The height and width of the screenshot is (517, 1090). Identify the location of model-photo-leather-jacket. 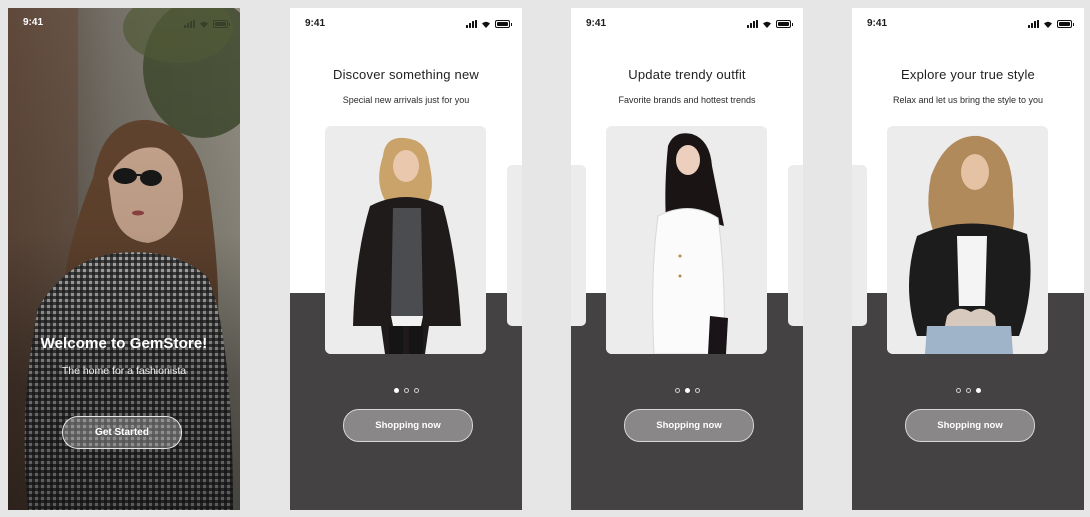
(967, 240).